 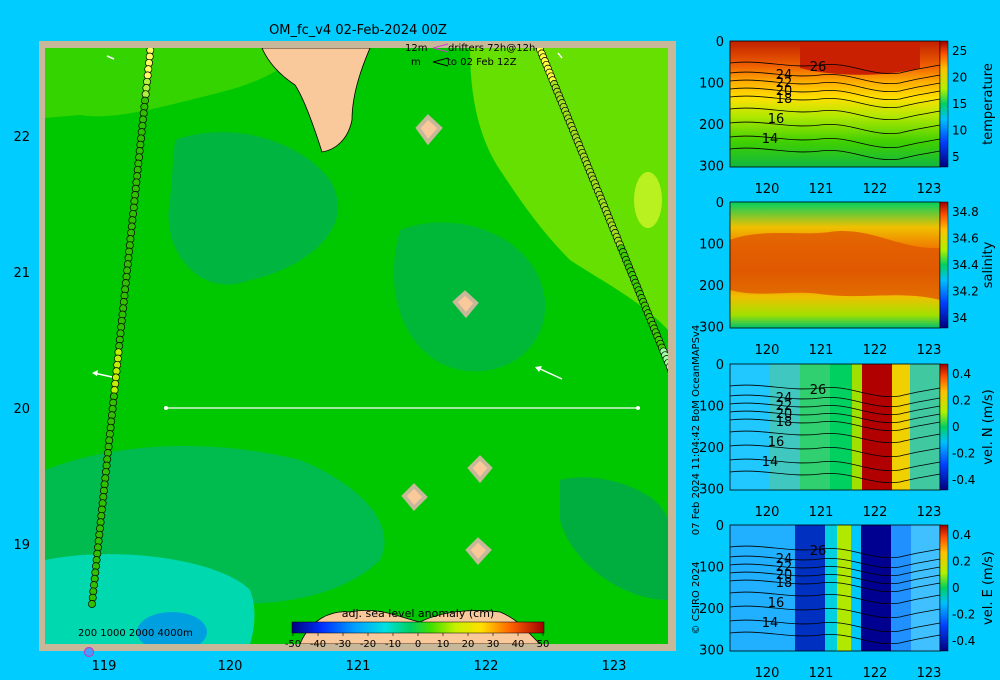 I want to click on section-colorbar-tick: 10, so click(x=959, y=131).